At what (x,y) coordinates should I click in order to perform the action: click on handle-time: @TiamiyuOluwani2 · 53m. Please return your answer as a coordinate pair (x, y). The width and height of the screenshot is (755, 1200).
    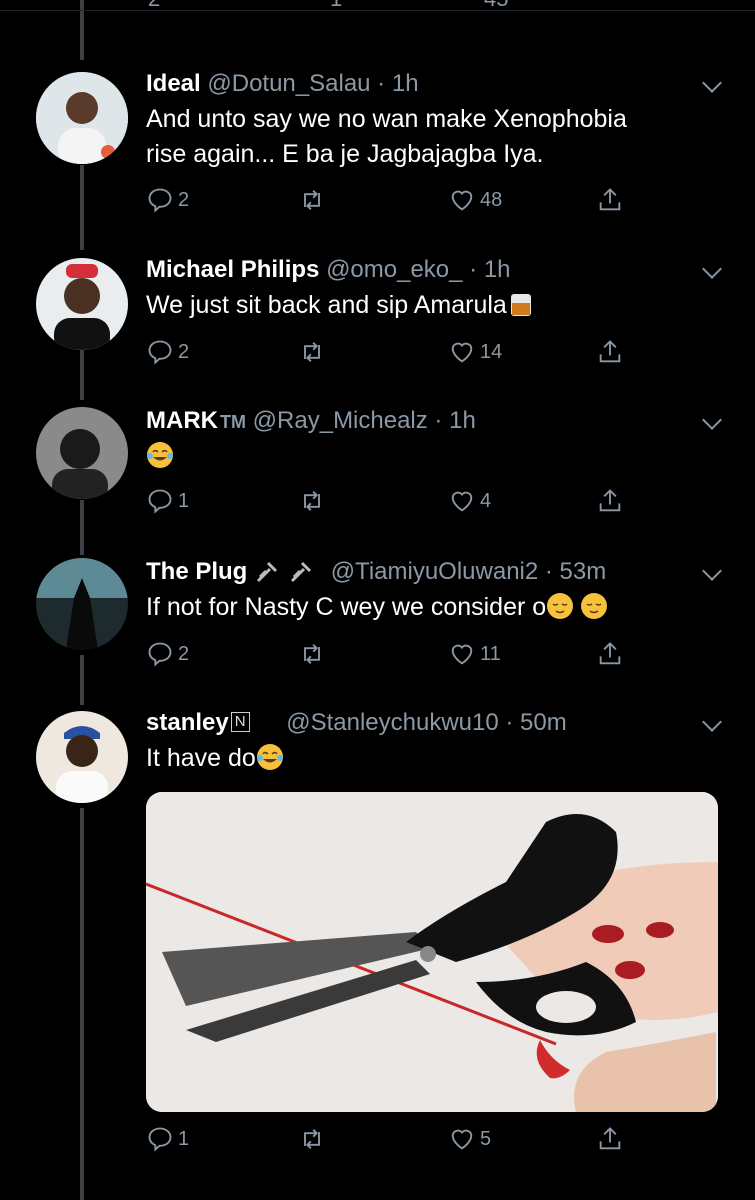
    Looking at the image, I should click on (469, 571).